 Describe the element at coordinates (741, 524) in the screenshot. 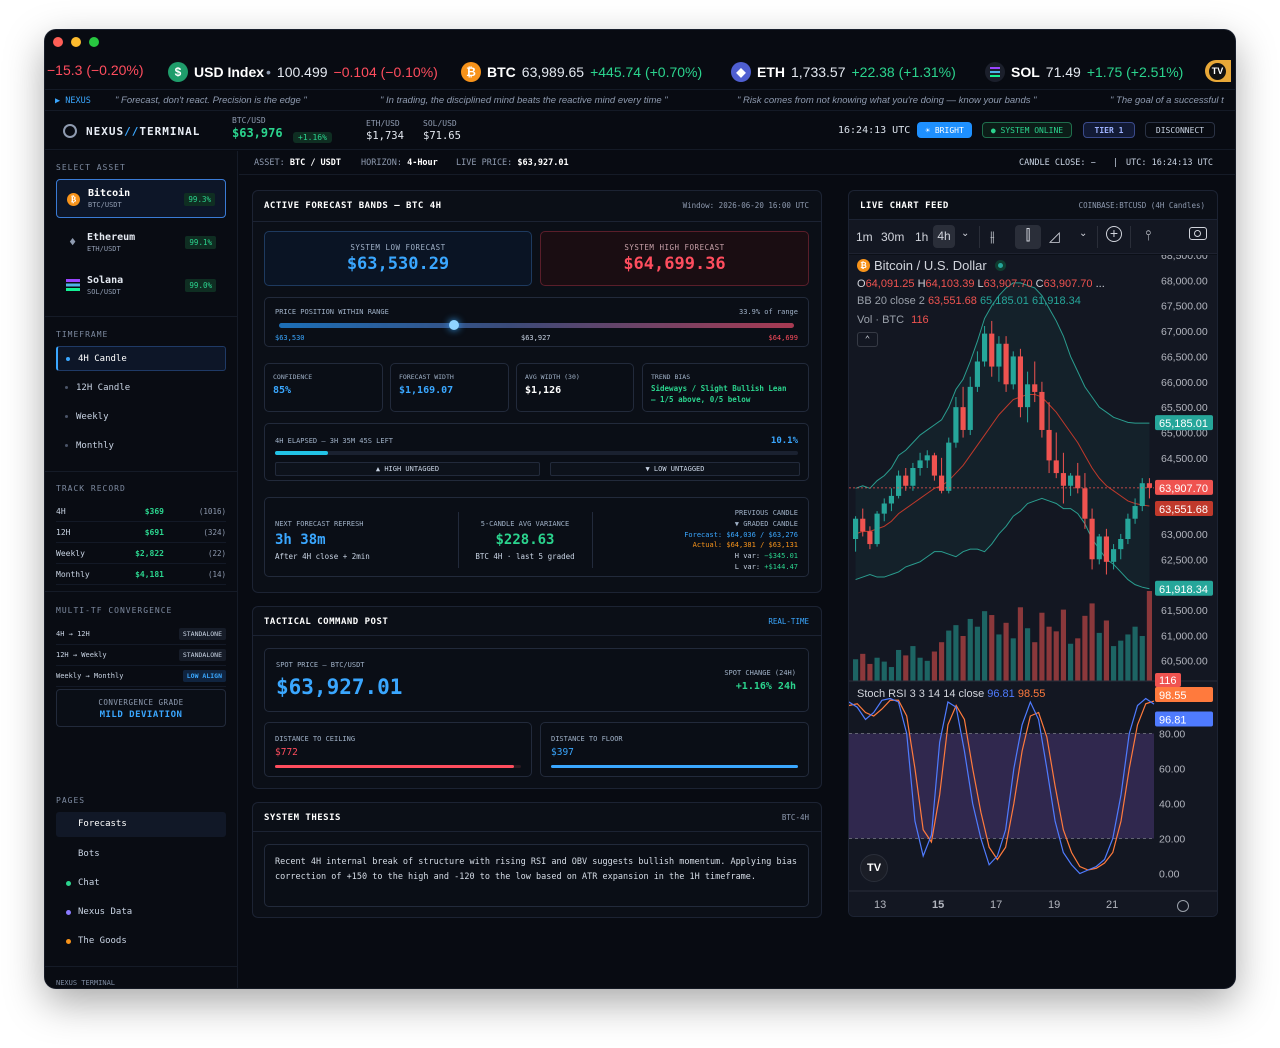

I see `graded-candle-toggle: ▼ GRADED CANDLE` at that location.